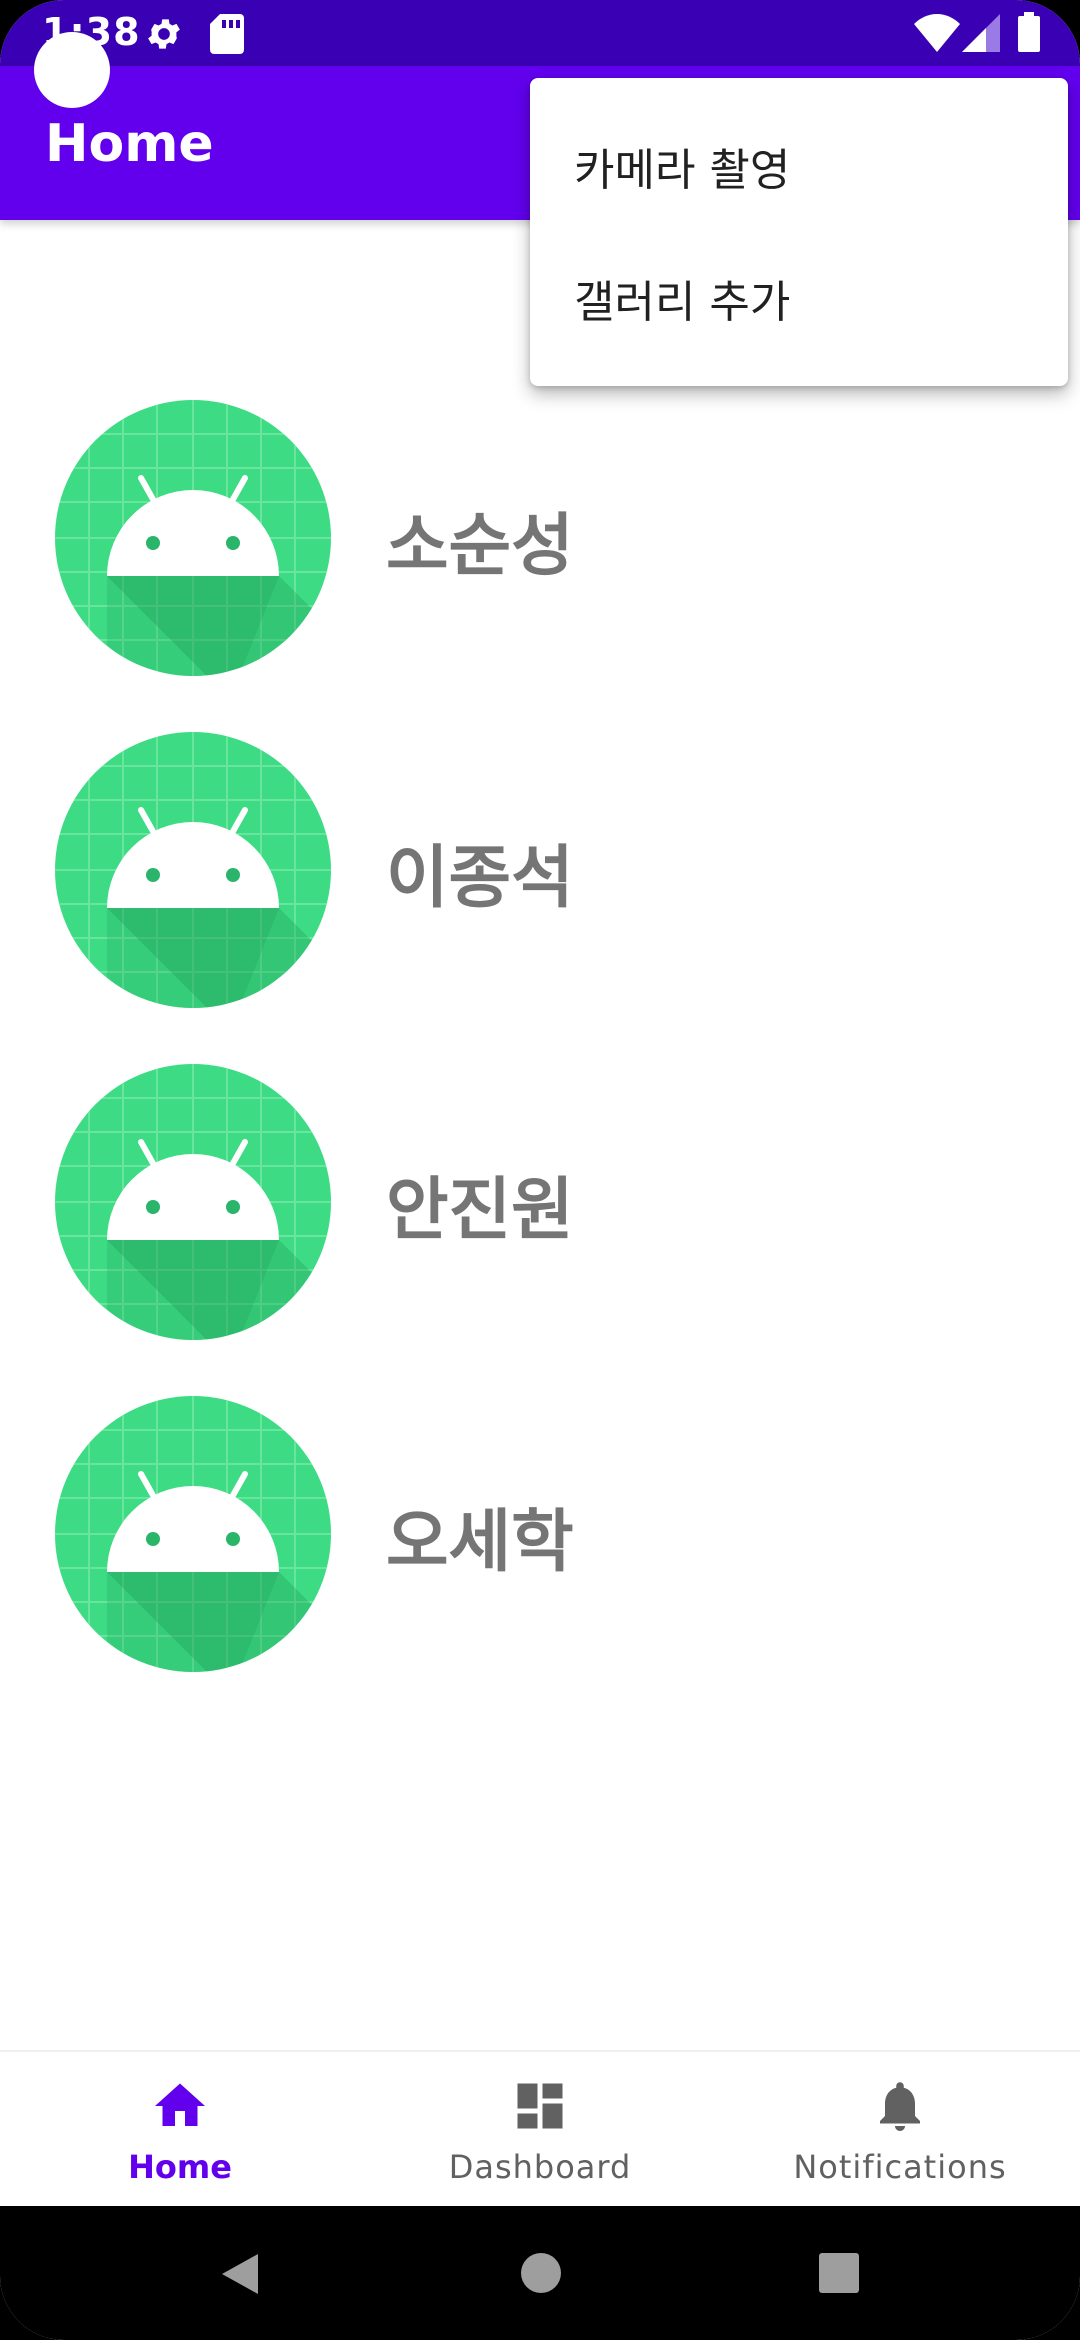 This screenshot has height=2340, width=1080. Describe the element at coordinates (900, 2167) in the screenshot. I see `nav-label-notifications: Notifications` at that location.